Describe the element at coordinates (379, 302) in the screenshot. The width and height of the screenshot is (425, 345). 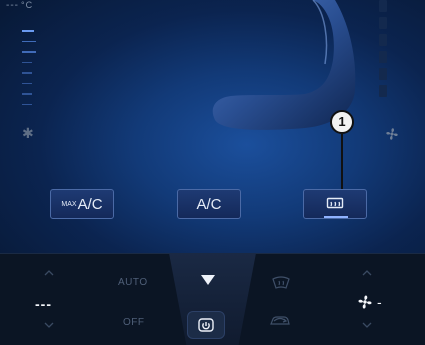
I see `fan-level-value: -` at that location.